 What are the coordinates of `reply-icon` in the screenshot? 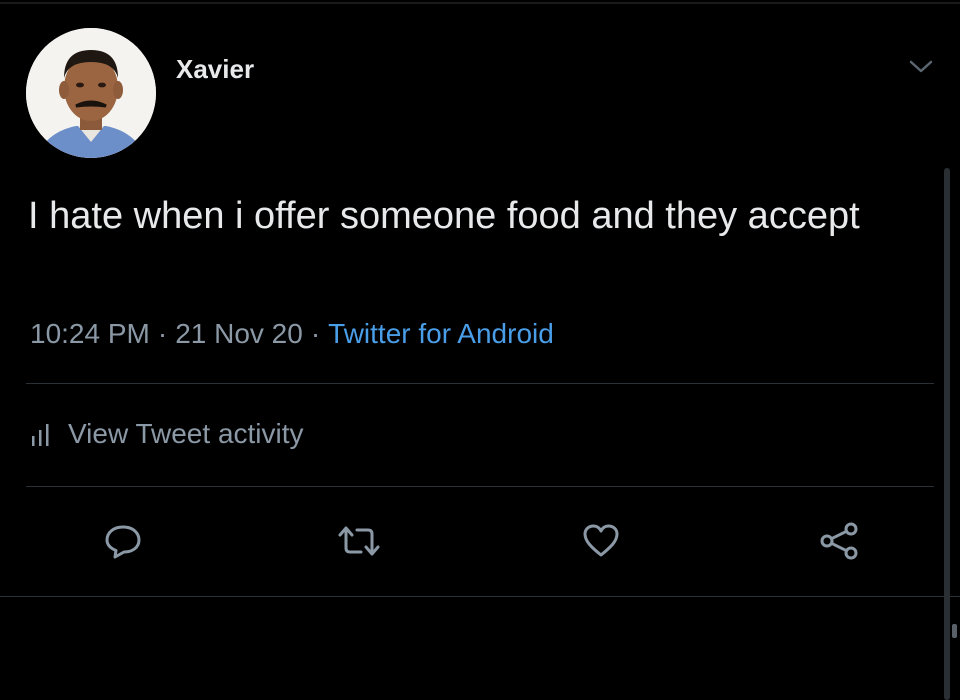 It's located at (123, 542).